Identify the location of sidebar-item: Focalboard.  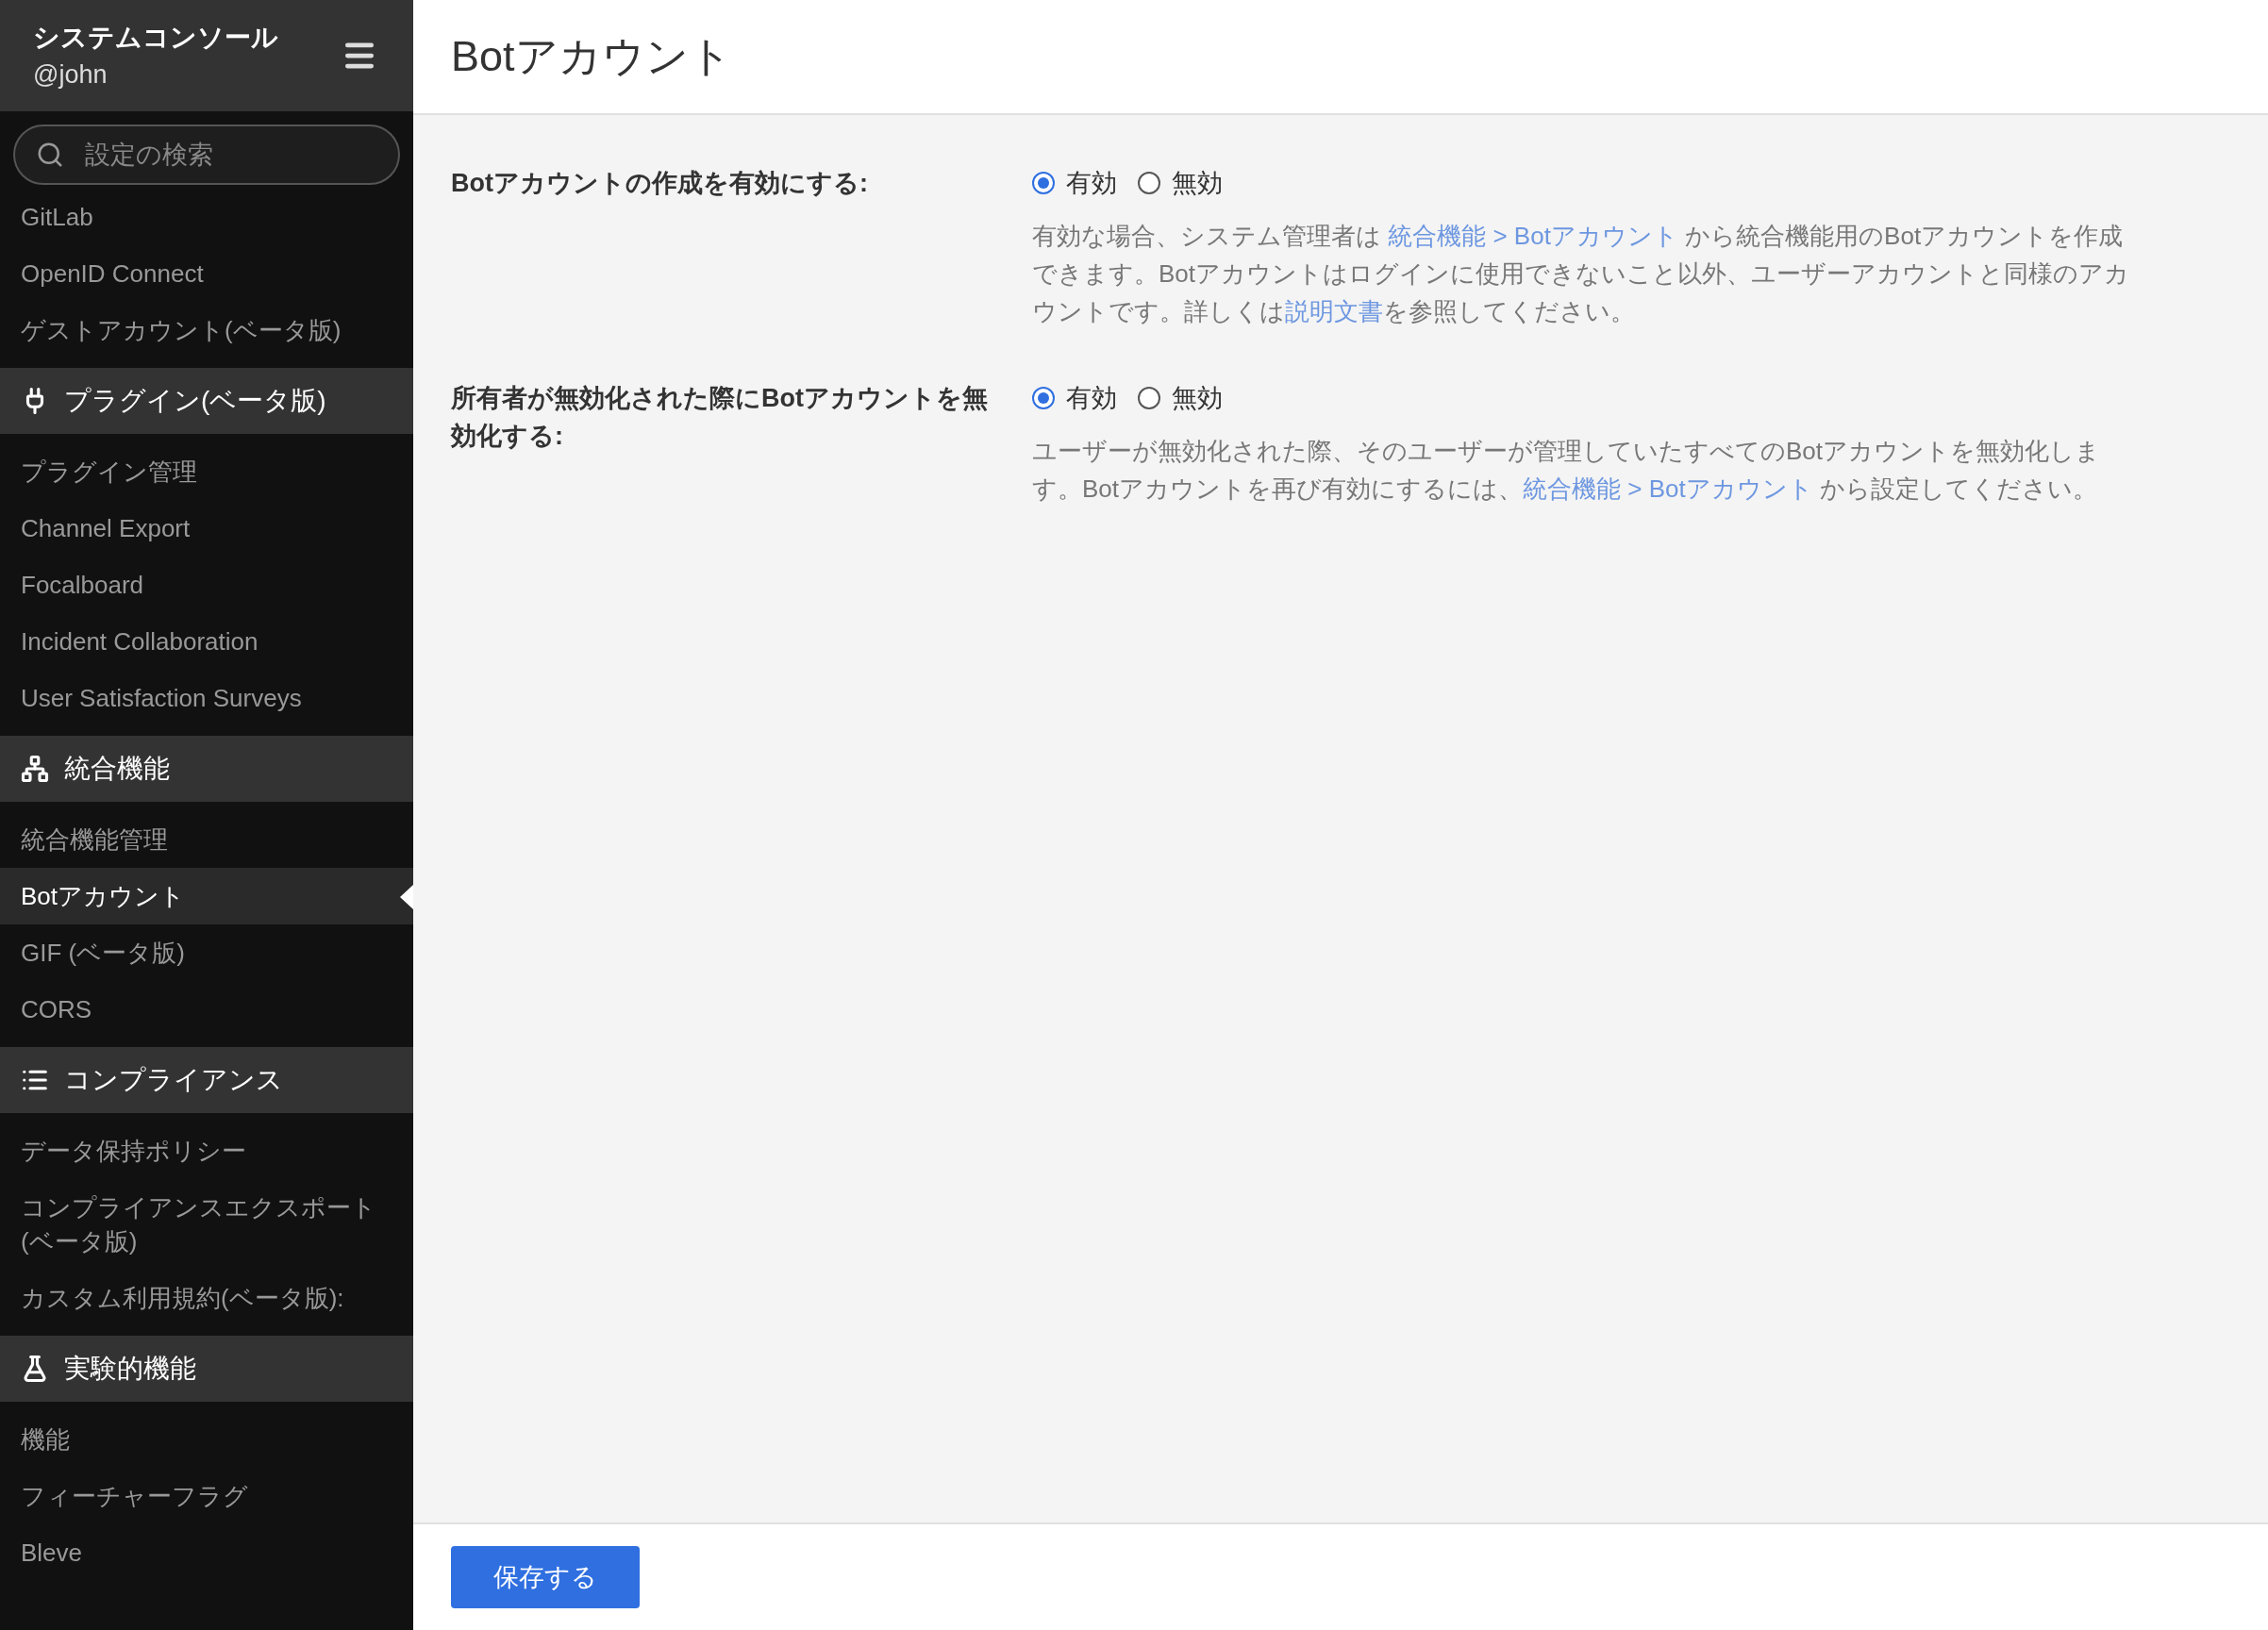
(207, 585).